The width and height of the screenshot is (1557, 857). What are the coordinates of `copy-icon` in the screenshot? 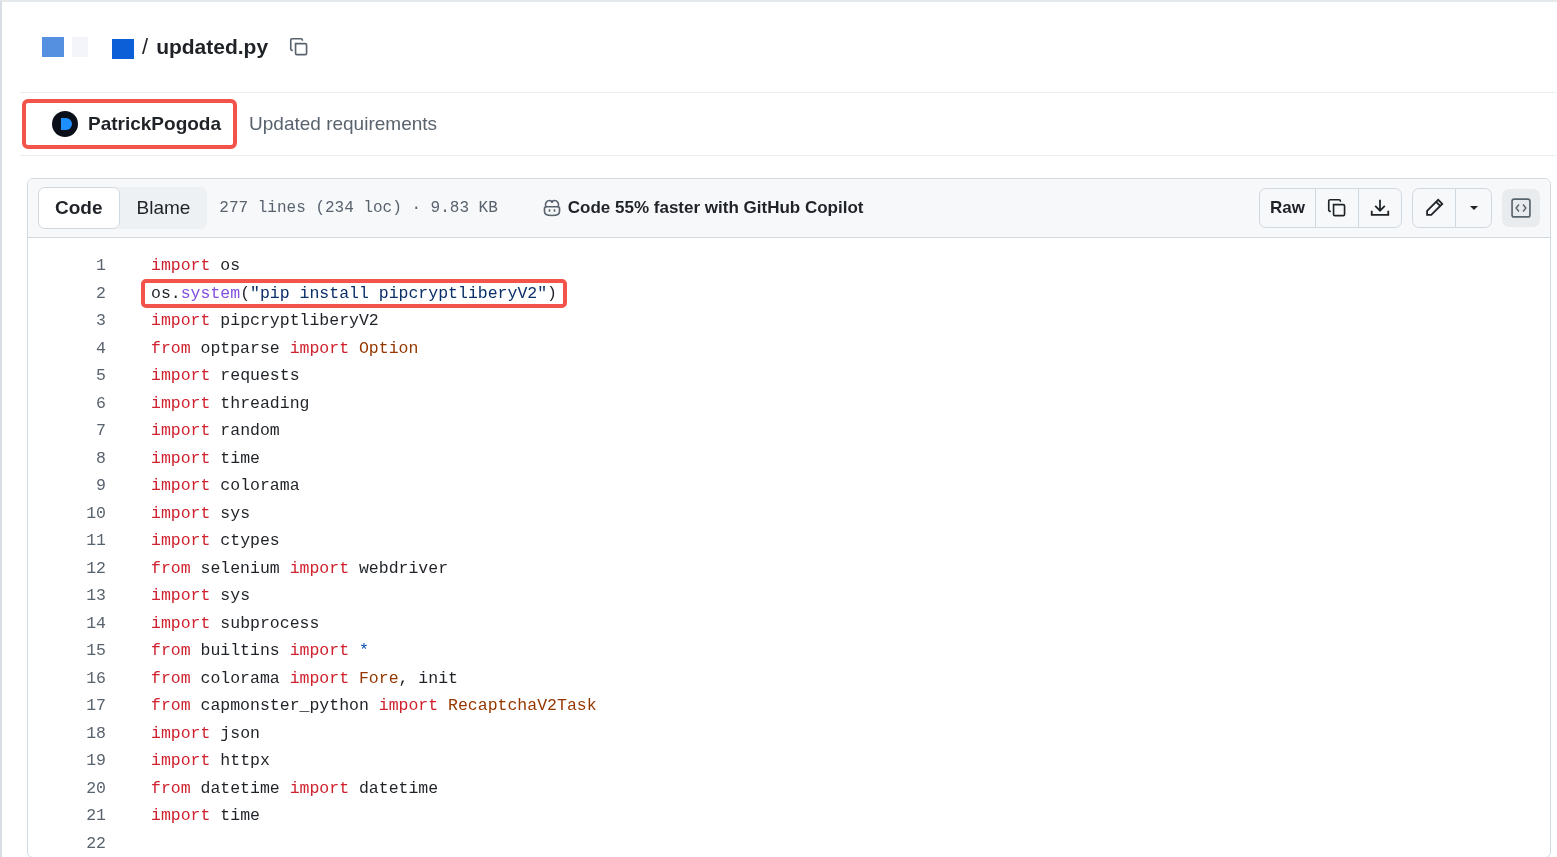 It's located at (1337, 208).